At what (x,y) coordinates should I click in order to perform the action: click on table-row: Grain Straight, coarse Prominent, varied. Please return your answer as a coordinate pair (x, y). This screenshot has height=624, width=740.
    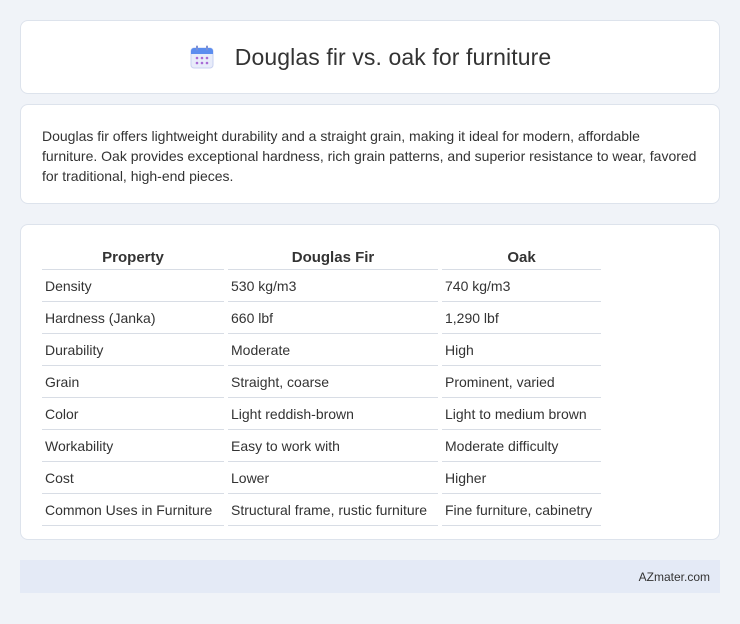
    Looking at the image, I should click on (321, 382).